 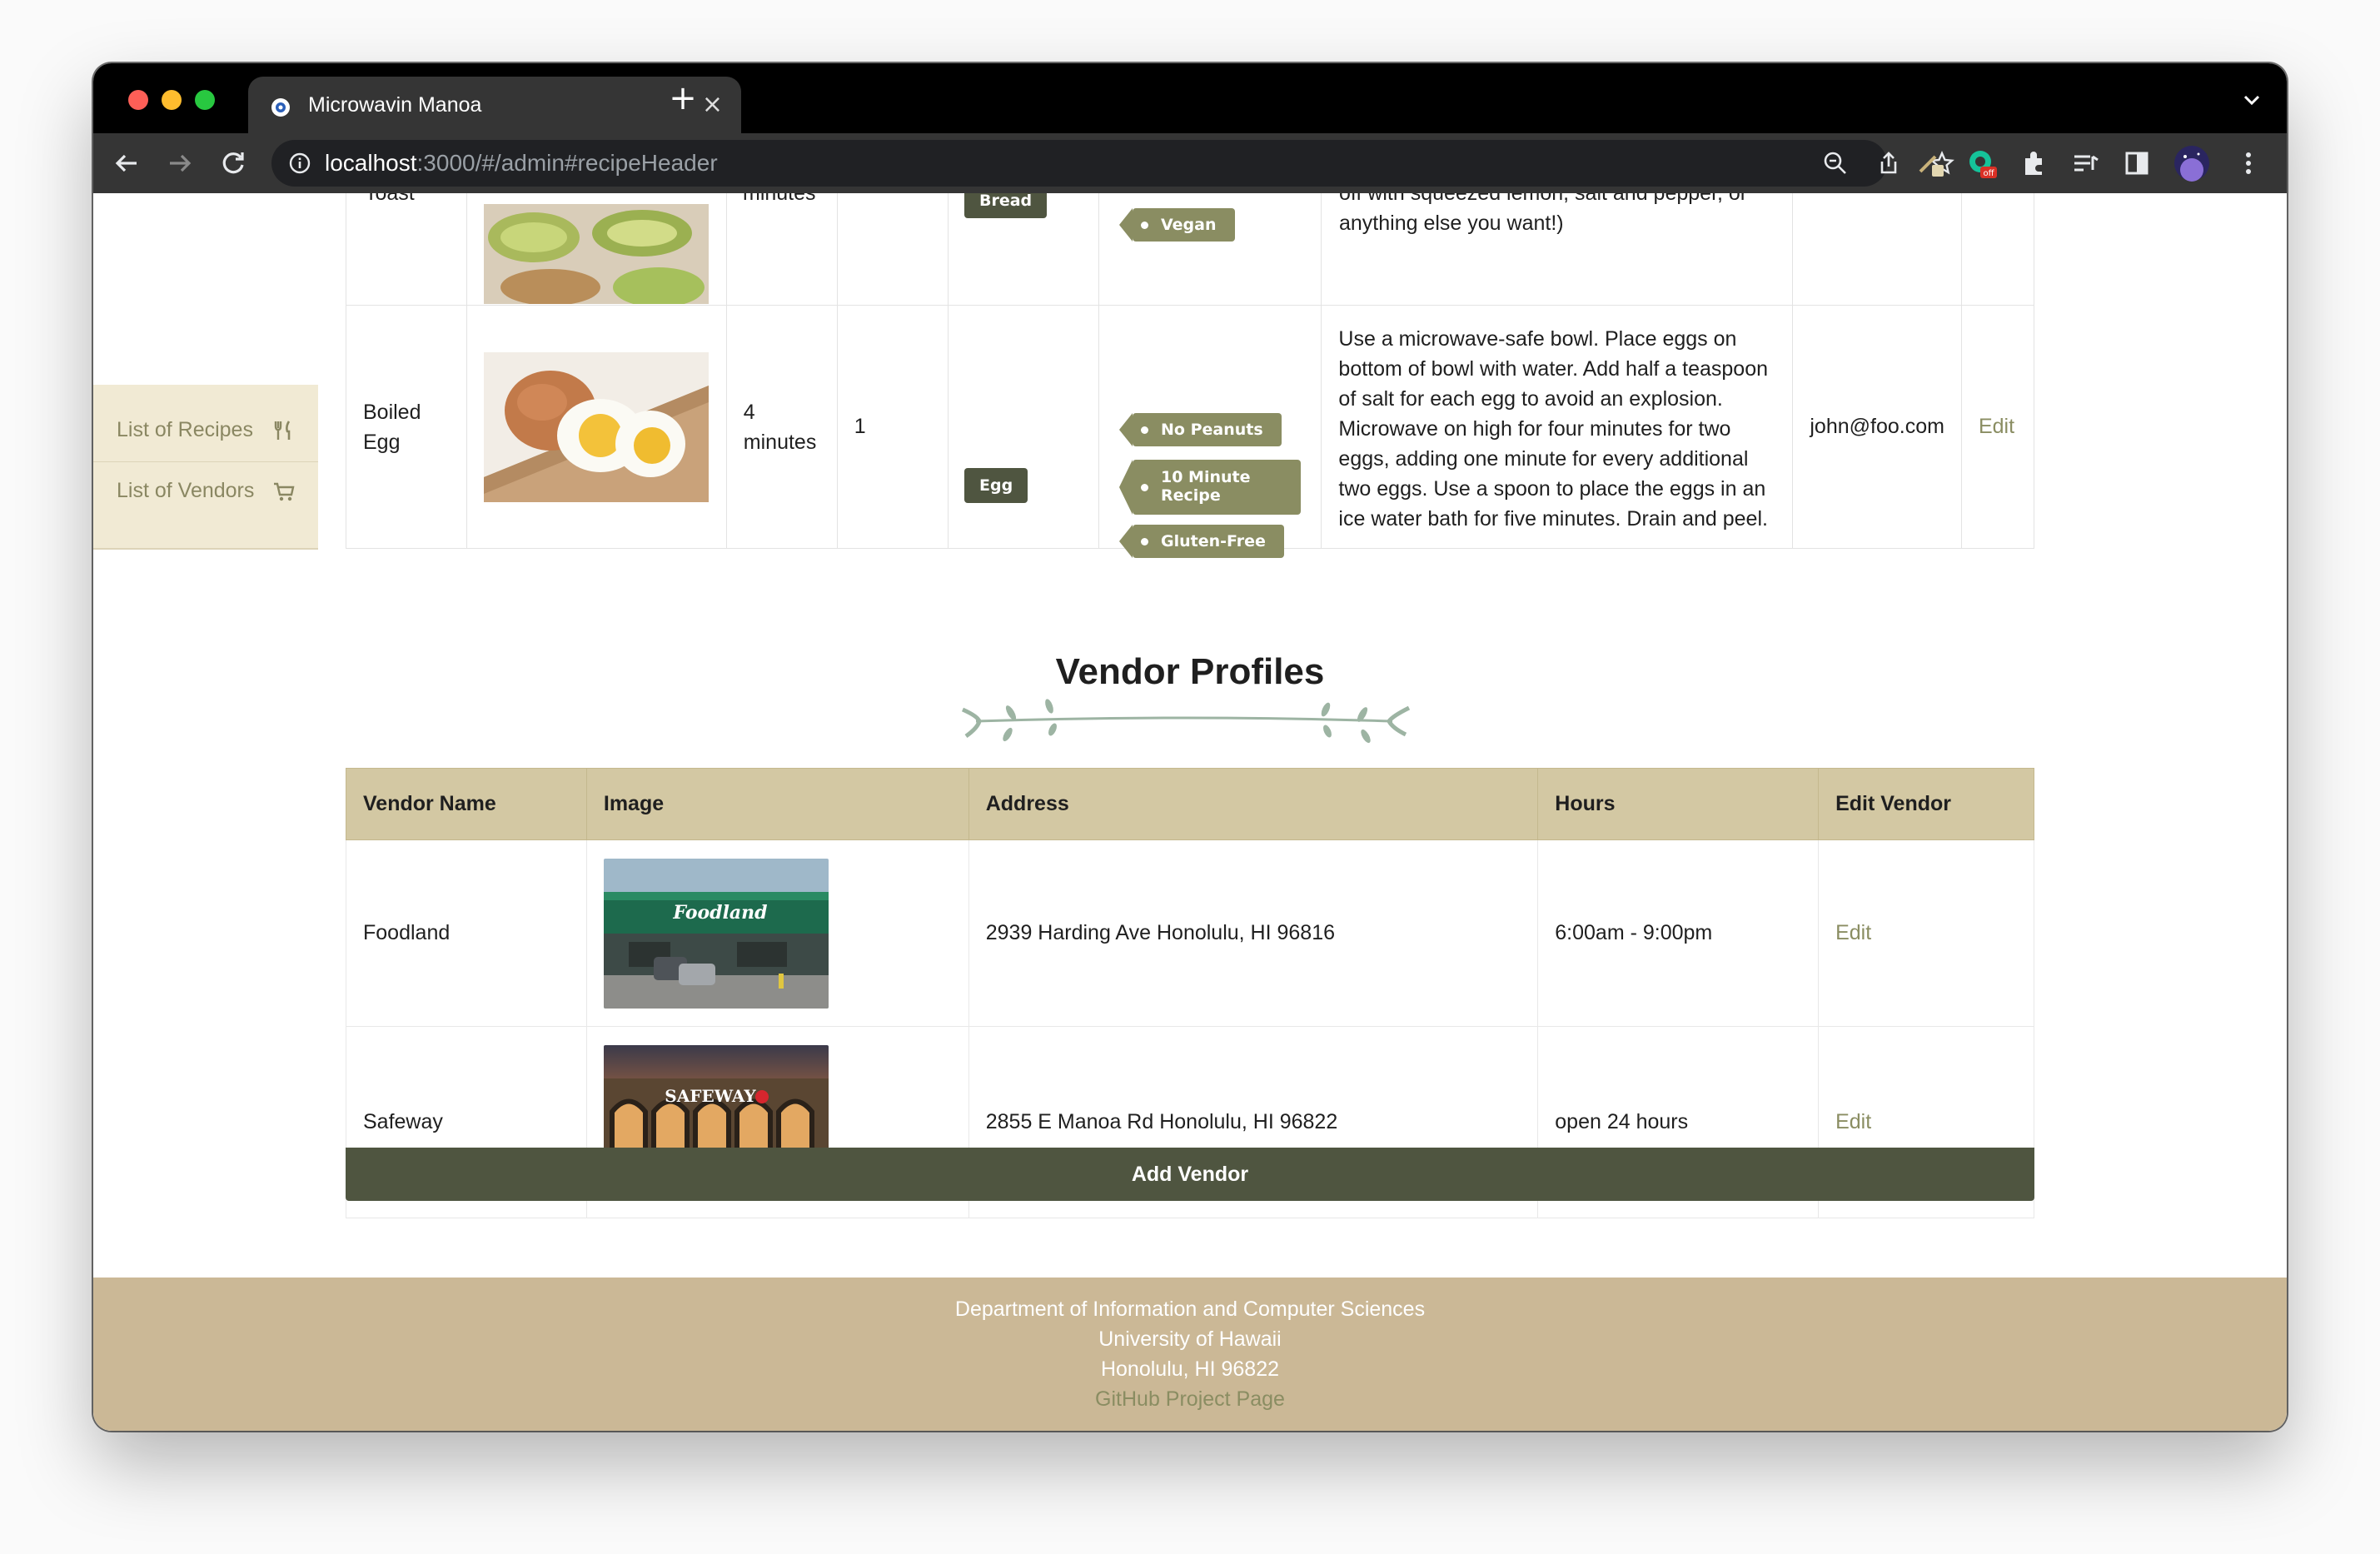 What do you see at coordinates (180, 163) in the screenshot?
I see `forward-arrow-icon` at bounding box center [180, 163].